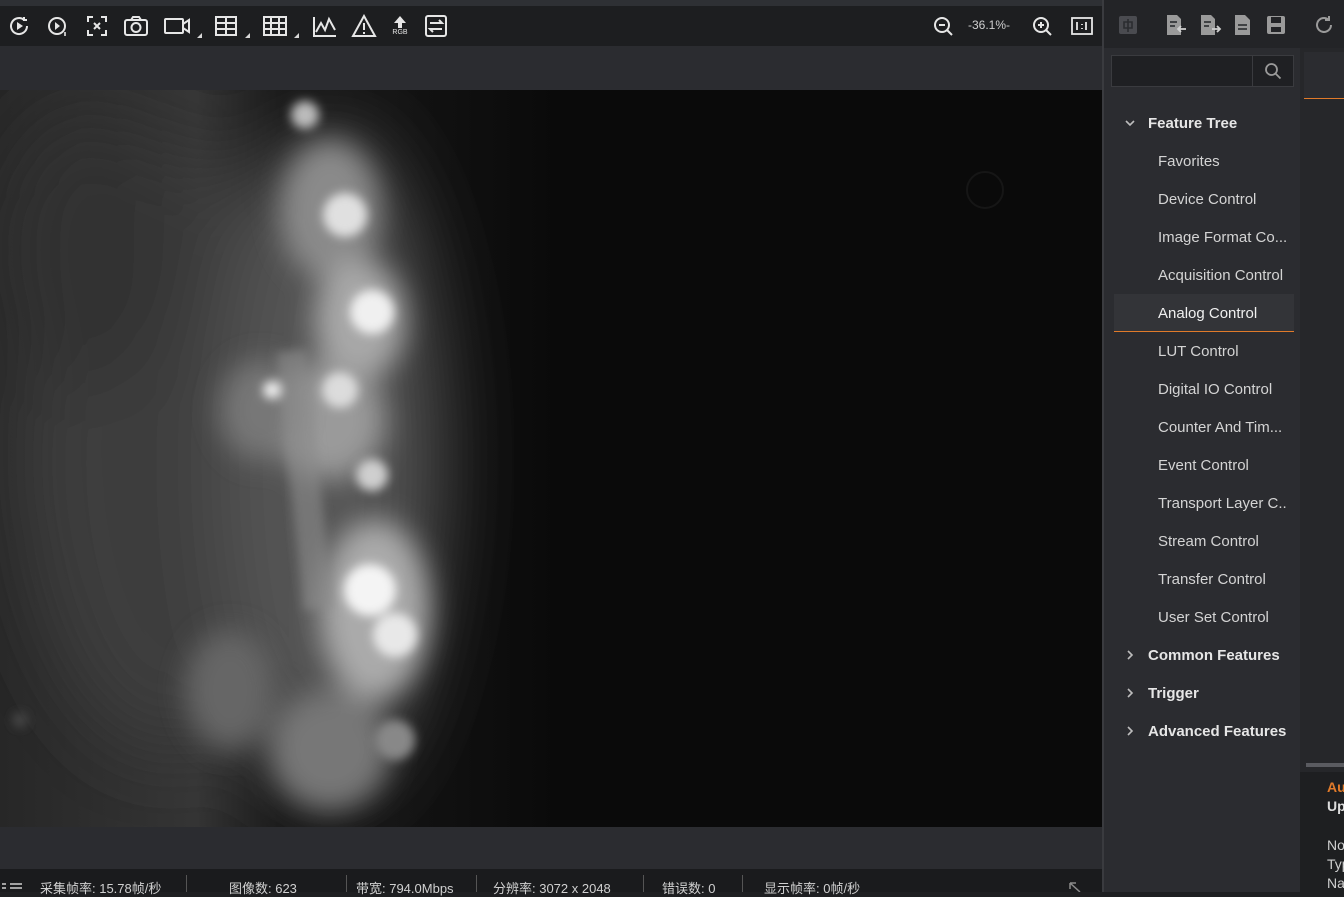 The image size is (1344, 897). I want to click on feature-search, so click(1202, 71).